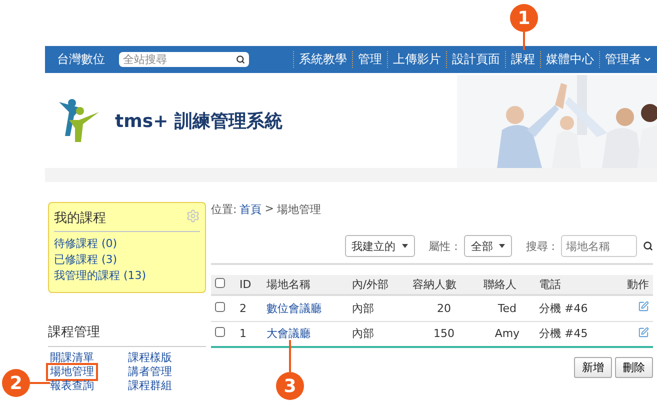 This screenshot has height=411, width=657. I want to click on table-cell: 2, so click(248, 308).